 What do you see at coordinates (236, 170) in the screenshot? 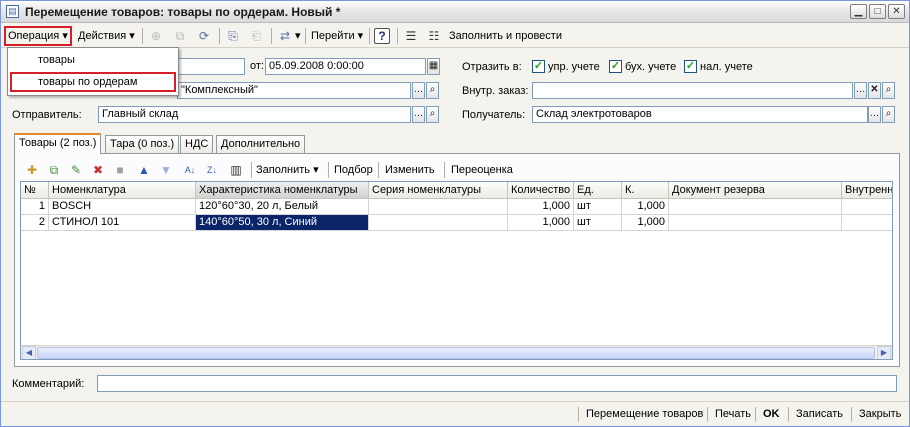
I see `barcode-icon: ▥` at bounding box center [236, 170].